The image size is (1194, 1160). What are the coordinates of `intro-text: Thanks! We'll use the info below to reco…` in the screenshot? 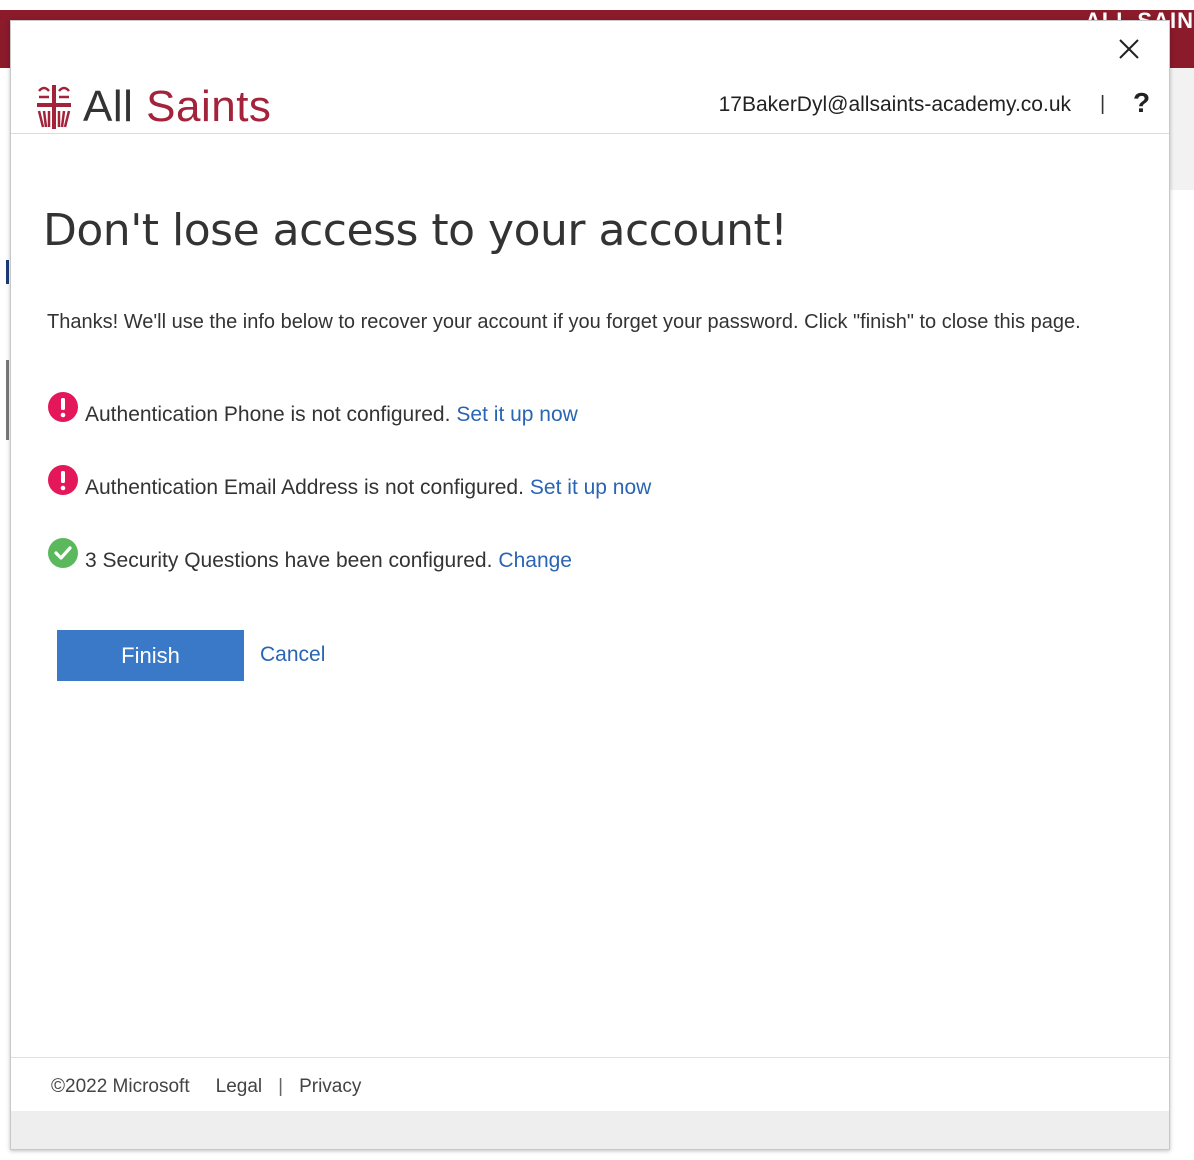 It's located at (564, 322).